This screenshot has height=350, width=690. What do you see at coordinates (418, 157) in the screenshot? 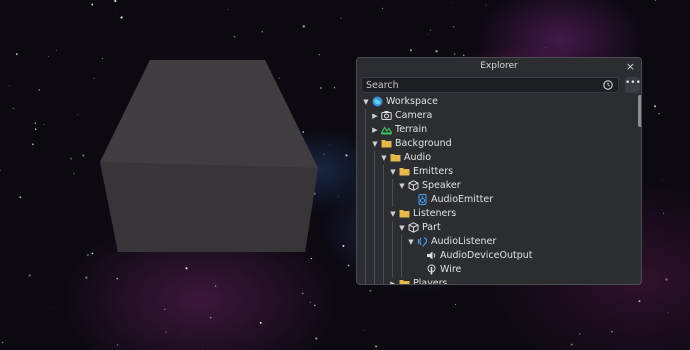
I see `tree-item-label: Audio` at bounding box center [418, 157].